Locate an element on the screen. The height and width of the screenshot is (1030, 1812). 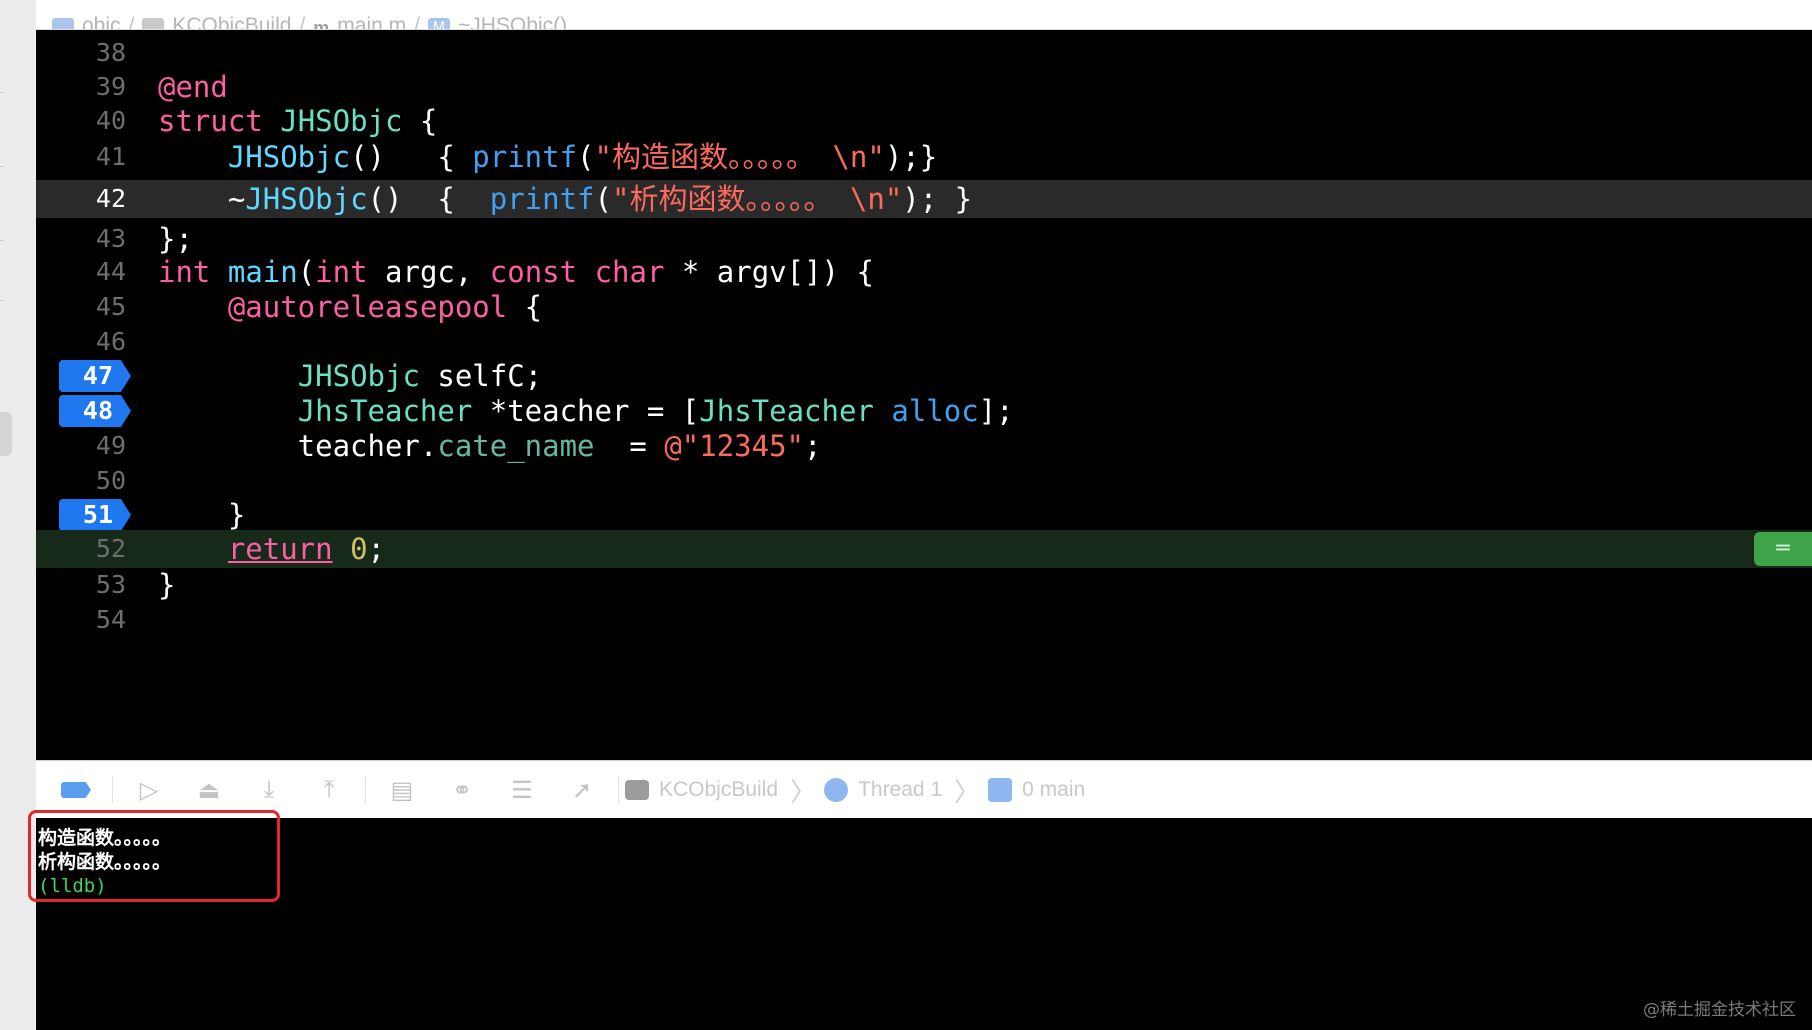
navigator-resize-handle is located at coordinates (6, 434).